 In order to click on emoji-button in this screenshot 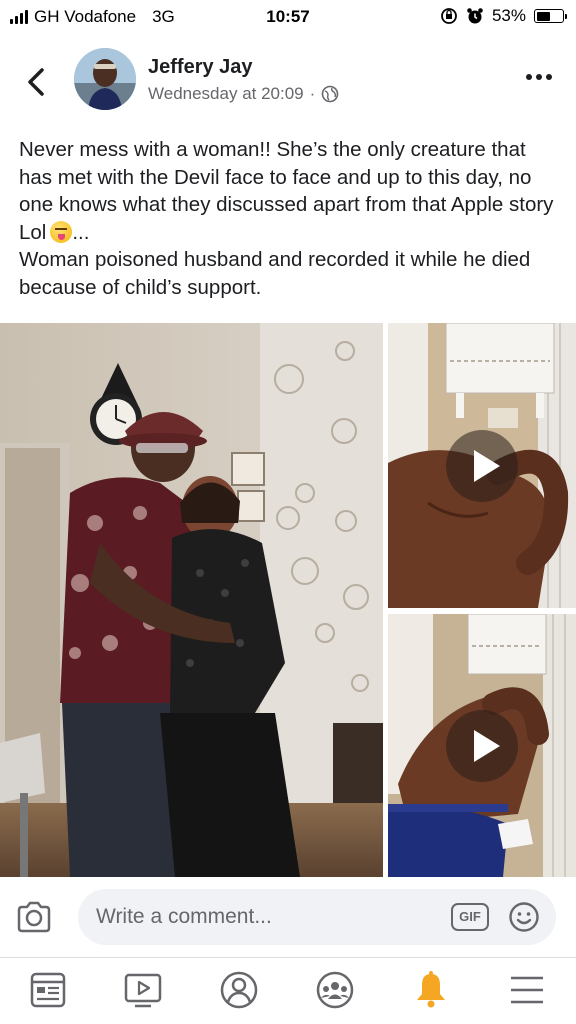, I will do `click(524, 917)`.